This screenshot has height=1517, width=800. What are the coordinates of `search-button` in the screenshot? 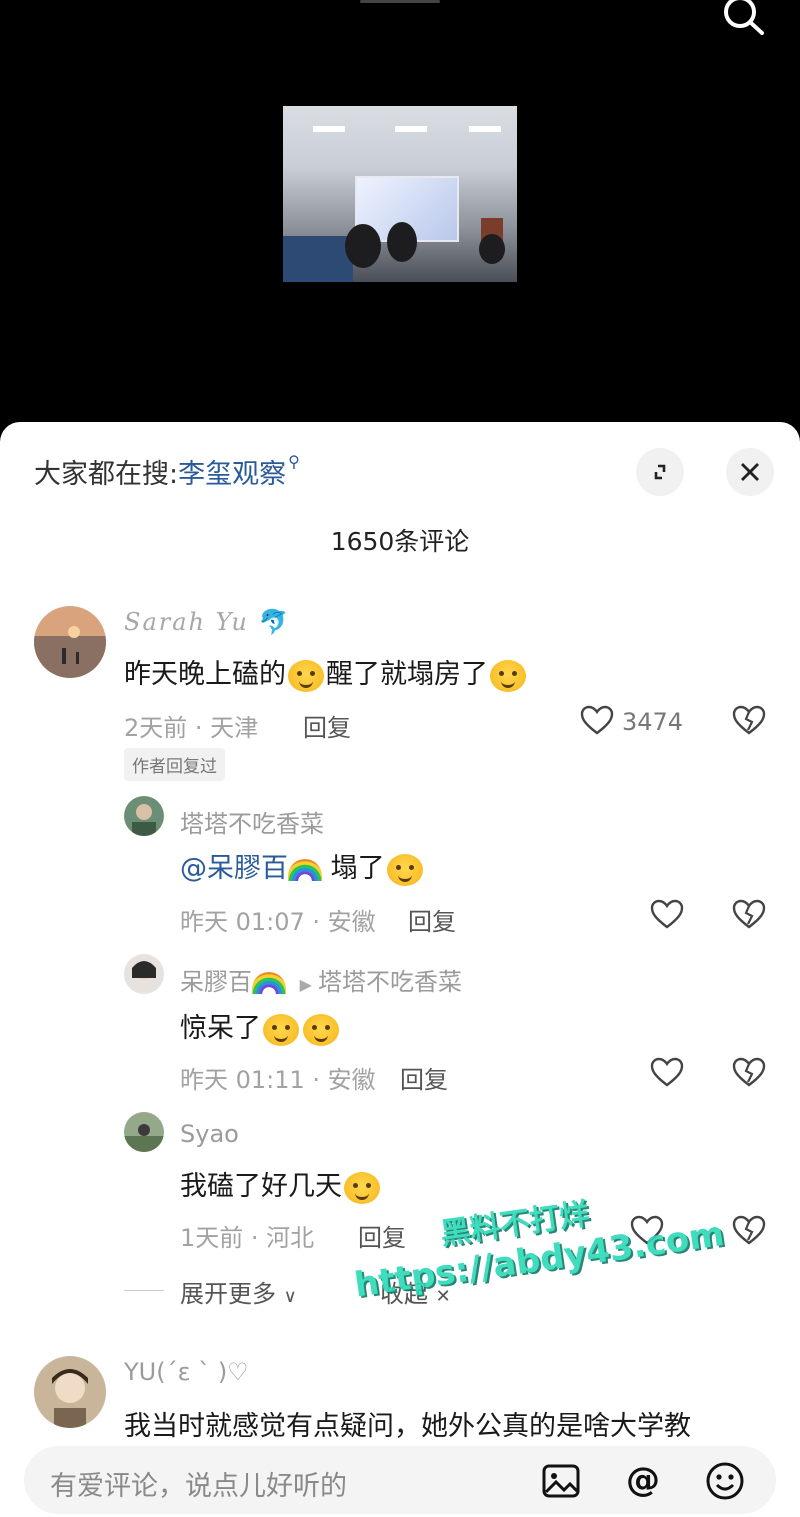 It's located at (742, 20).